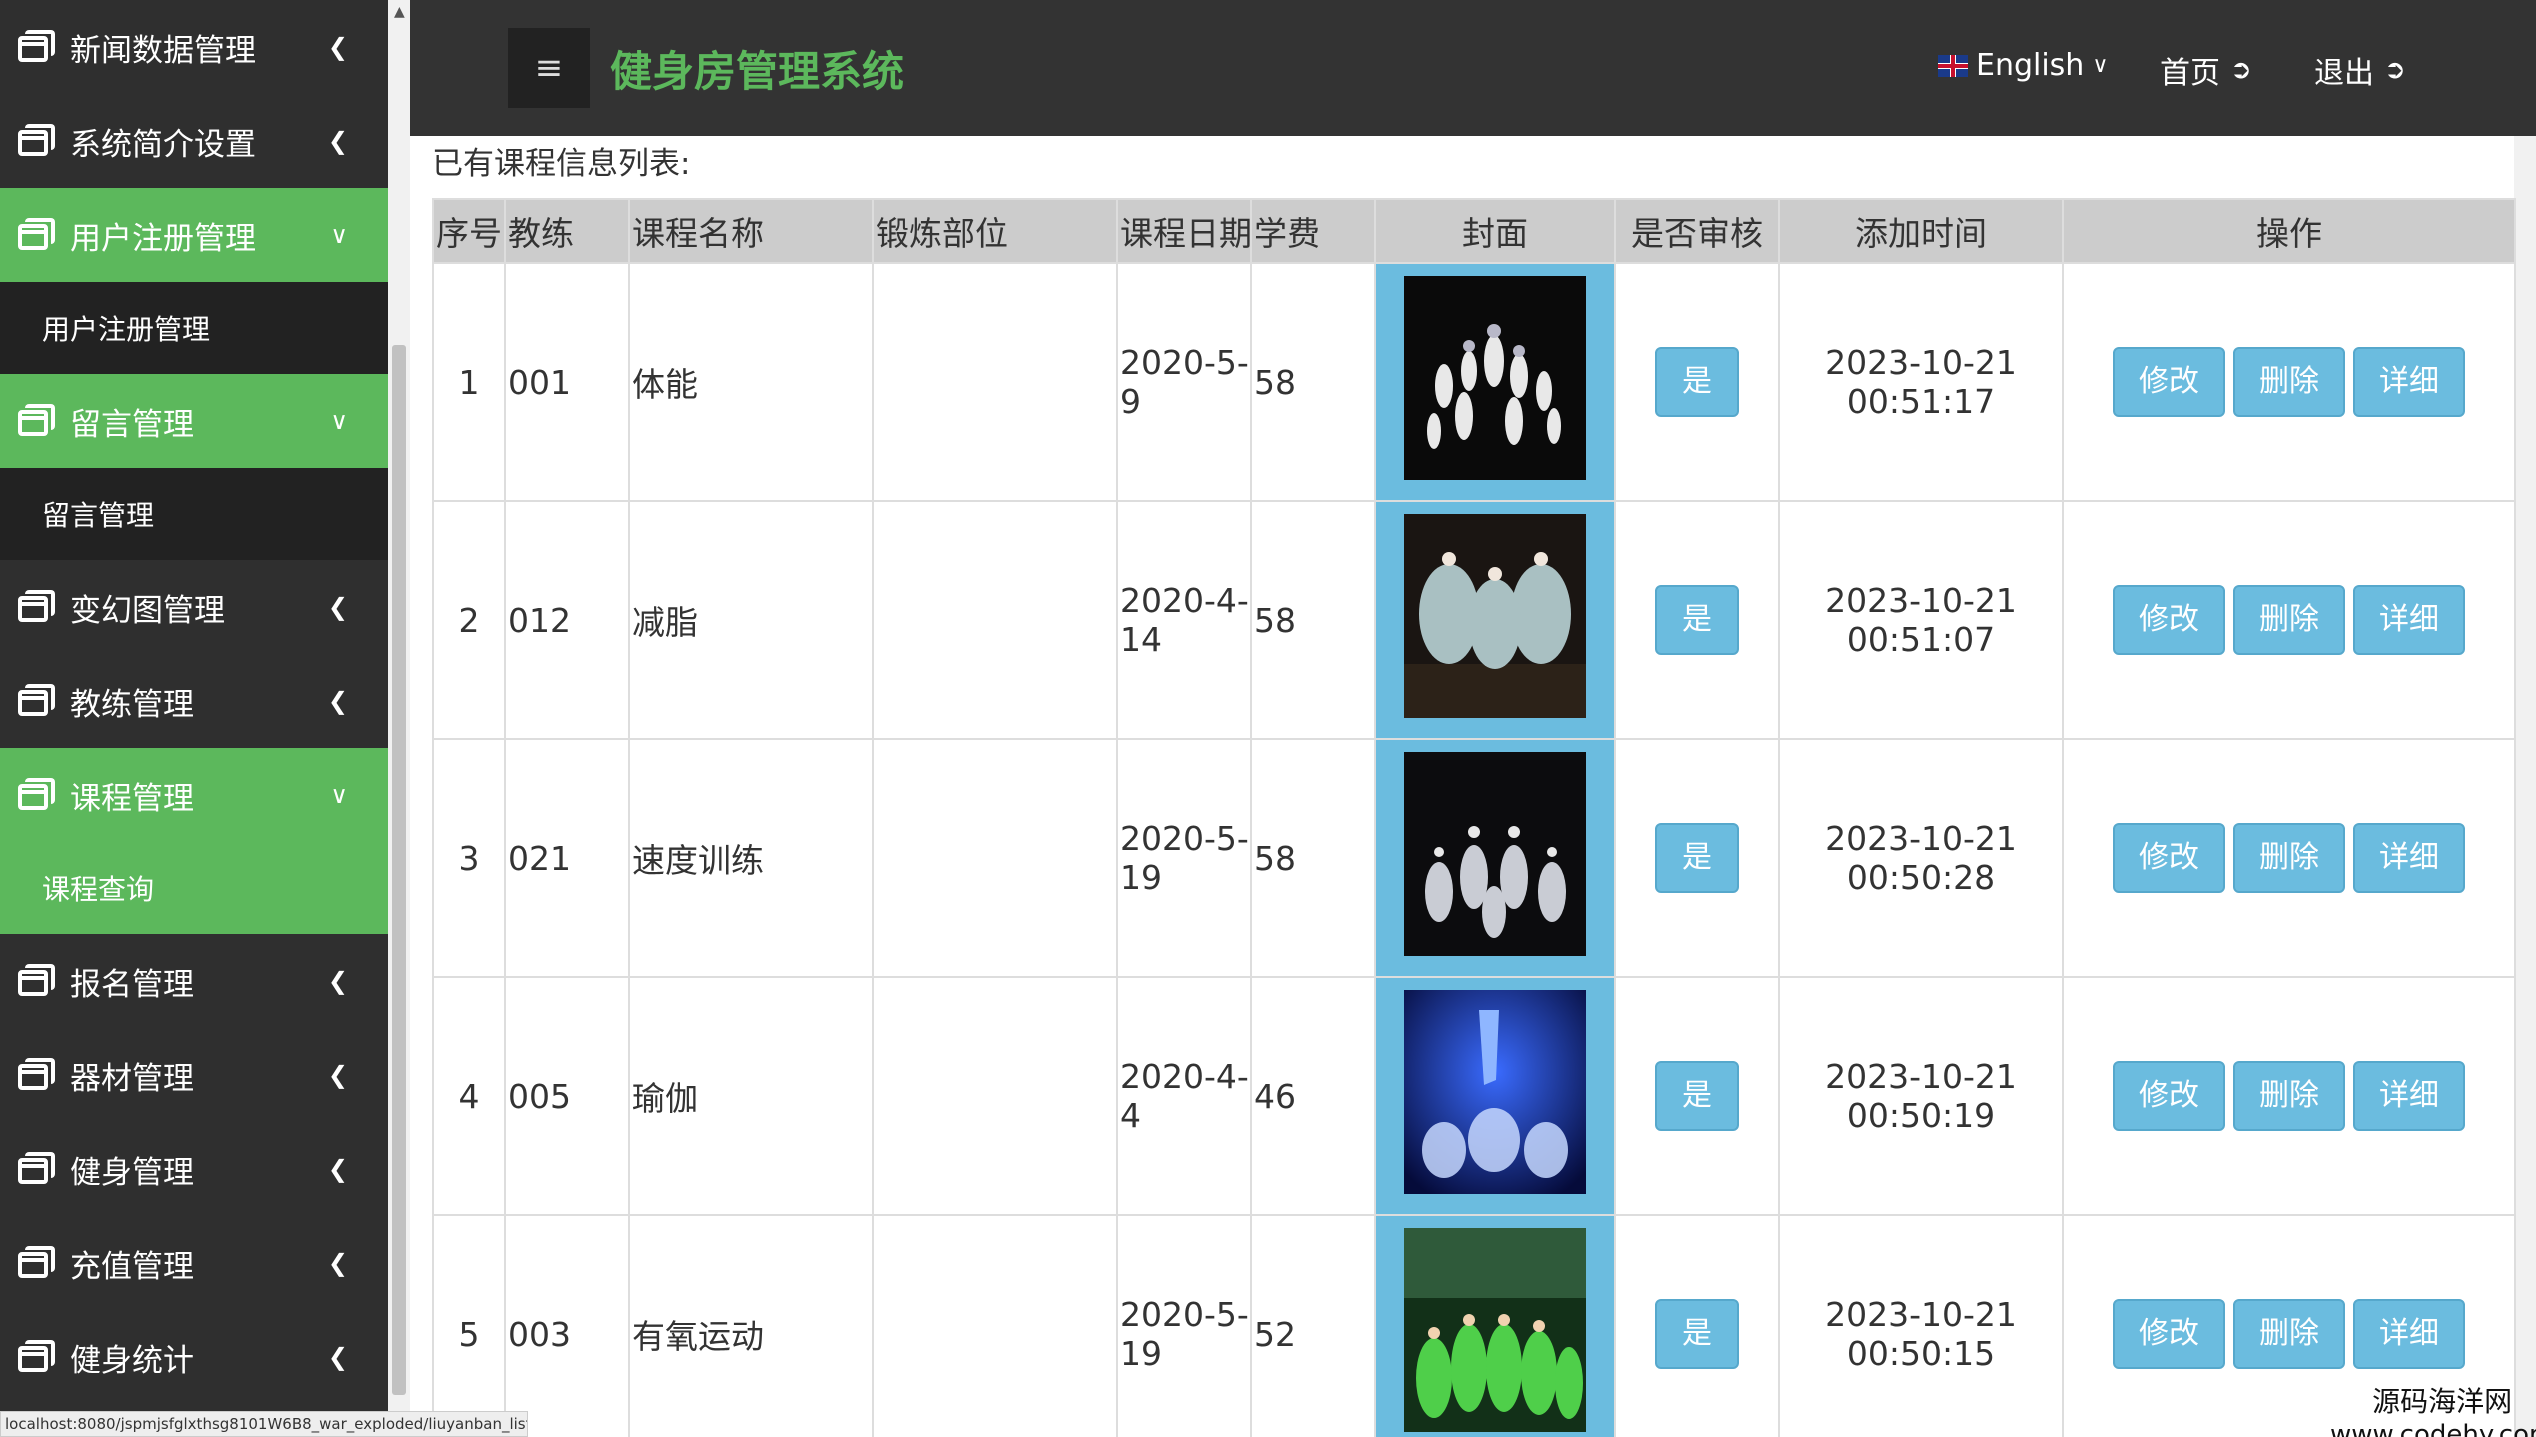 Image resolution: width=2536 pixels, height=1437 pixels. I want to click on time-line: 00:50:19, so click(1921, 1115).